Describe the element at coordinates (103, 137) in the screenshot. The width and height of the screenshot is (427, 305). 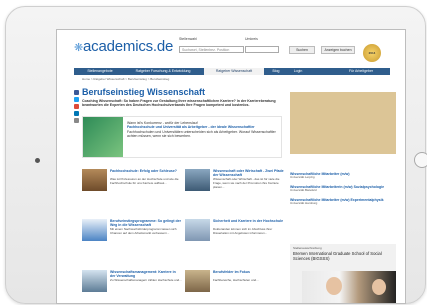
I see `featured-image` at that location.